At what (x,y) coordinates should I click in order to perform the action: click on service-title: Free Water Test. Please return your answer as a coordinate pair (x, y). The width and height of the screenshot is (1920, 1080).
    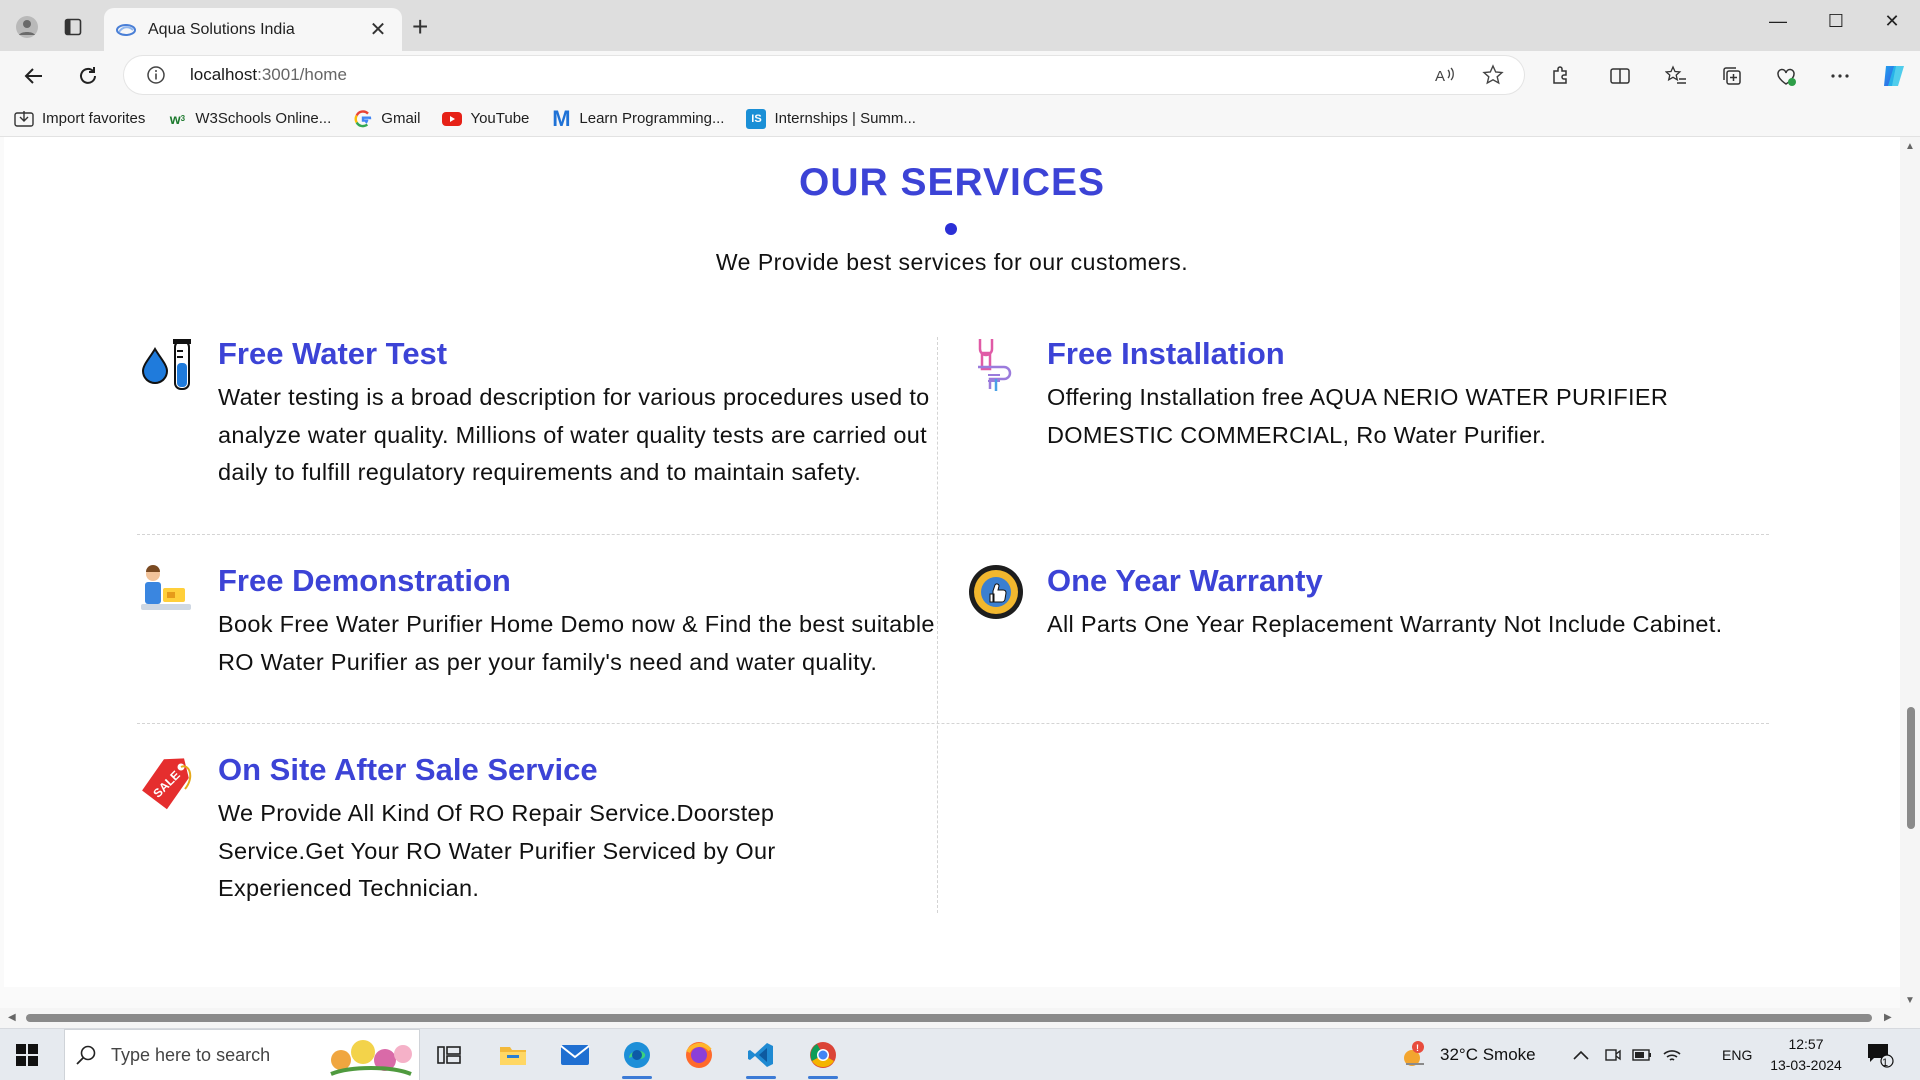
    Looking at the image, I should click on (333, 353).